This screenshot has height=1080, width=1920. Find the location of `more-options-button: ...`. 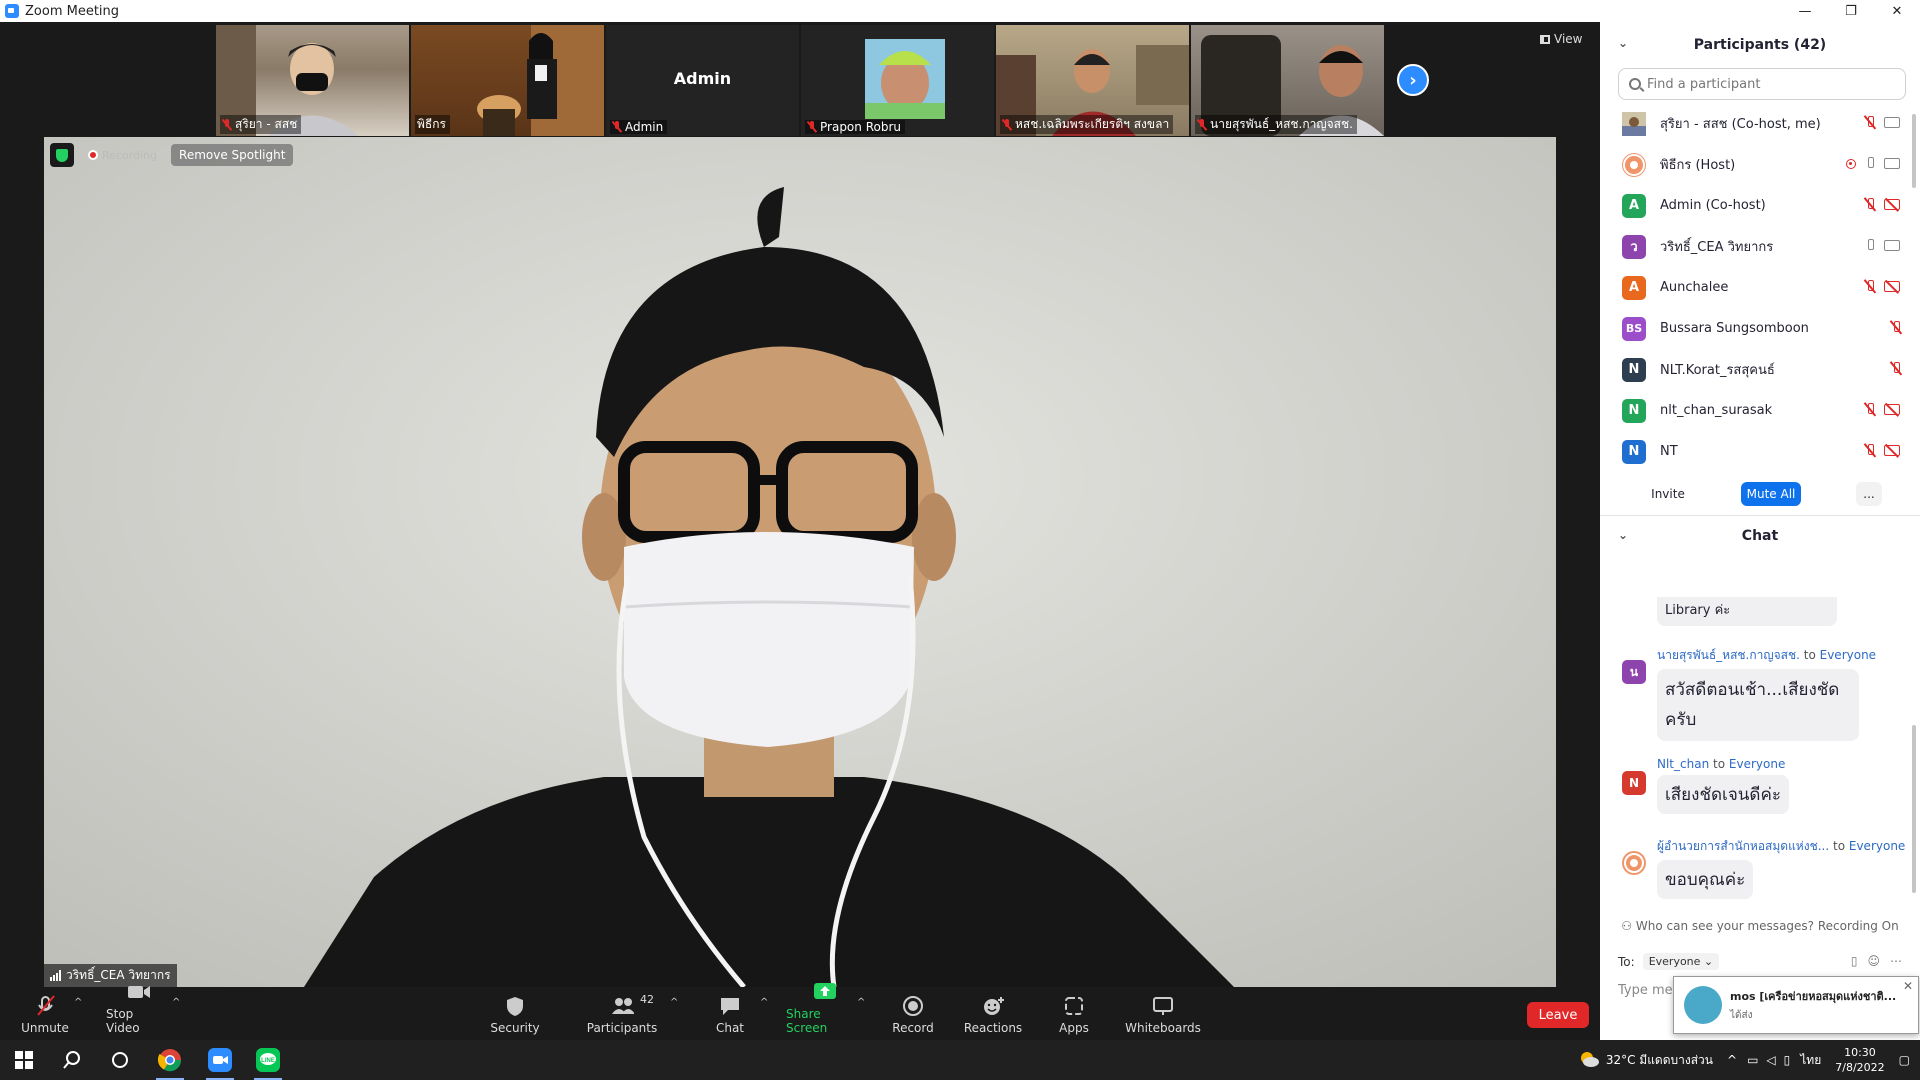

more-options-button: ... is located at coordinates (1869, 494).